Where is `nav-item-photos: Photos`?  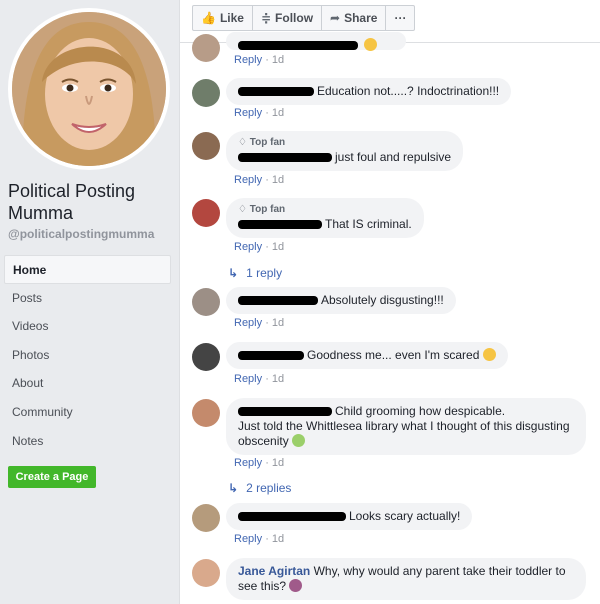
nav-item-photos: Photos is located at coordinates (87, 355).